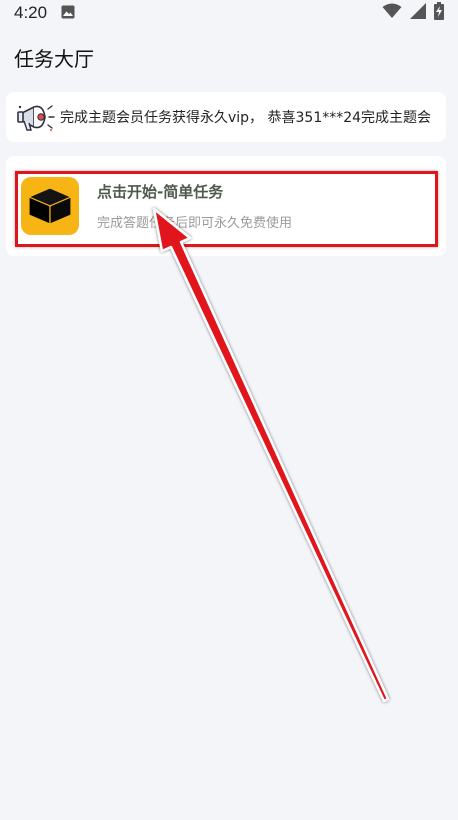 Image resolution: width=458 pixels, height=820 pixels. I want to click on signal-icon, so click(418, 13).